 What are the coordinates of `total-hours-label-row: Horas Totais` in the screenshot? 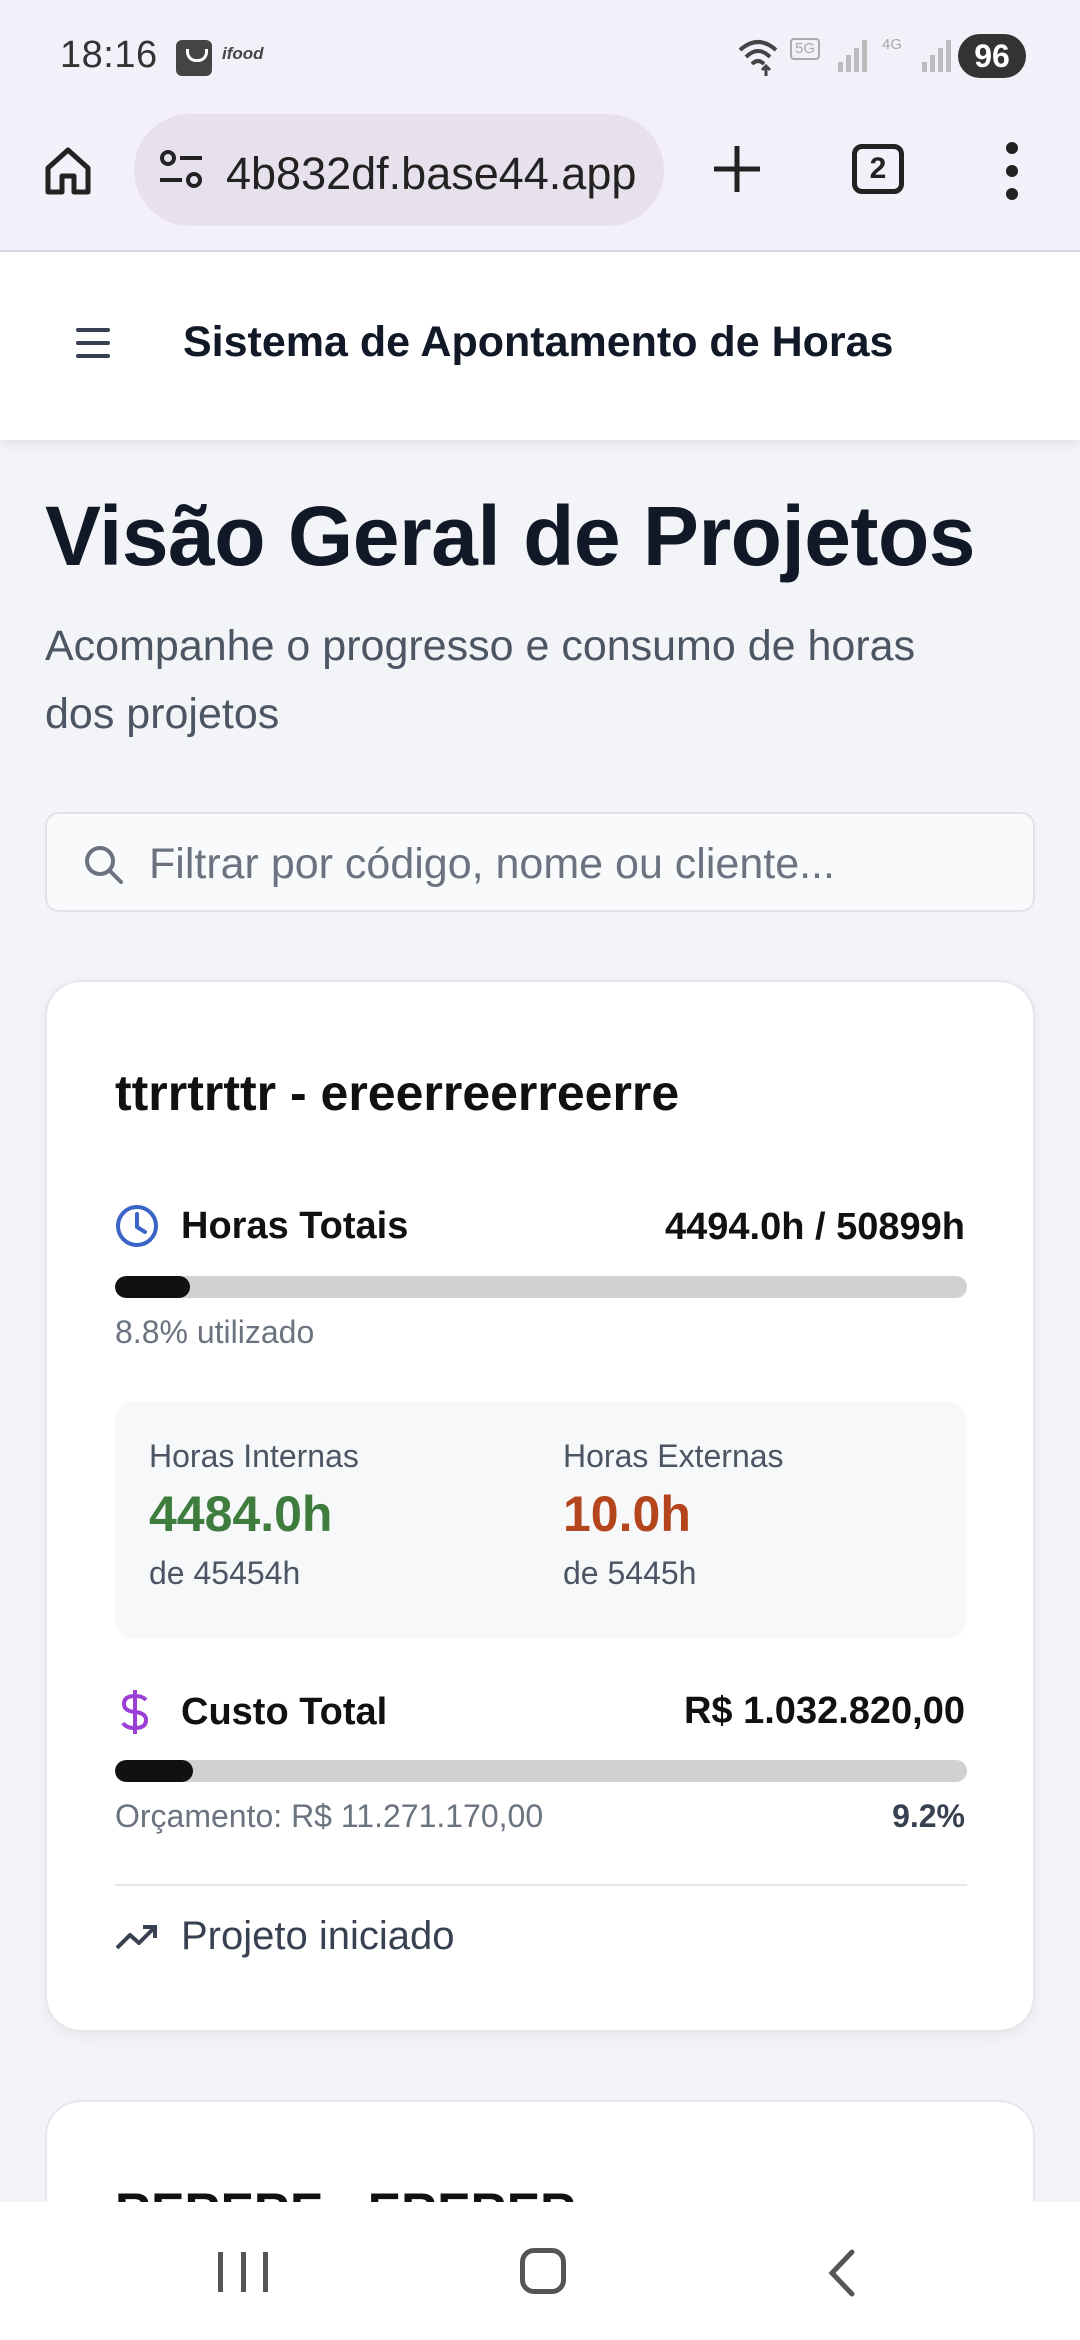 It's located at (261, 1226).